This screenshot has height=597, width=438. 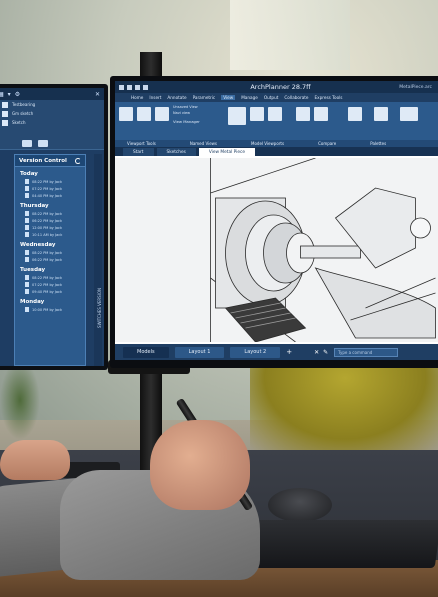 What do you see at coordinates (204, 97) in the screenshot?
I see `ribbon-tab: Parametric` at bounding box center [204, 97].